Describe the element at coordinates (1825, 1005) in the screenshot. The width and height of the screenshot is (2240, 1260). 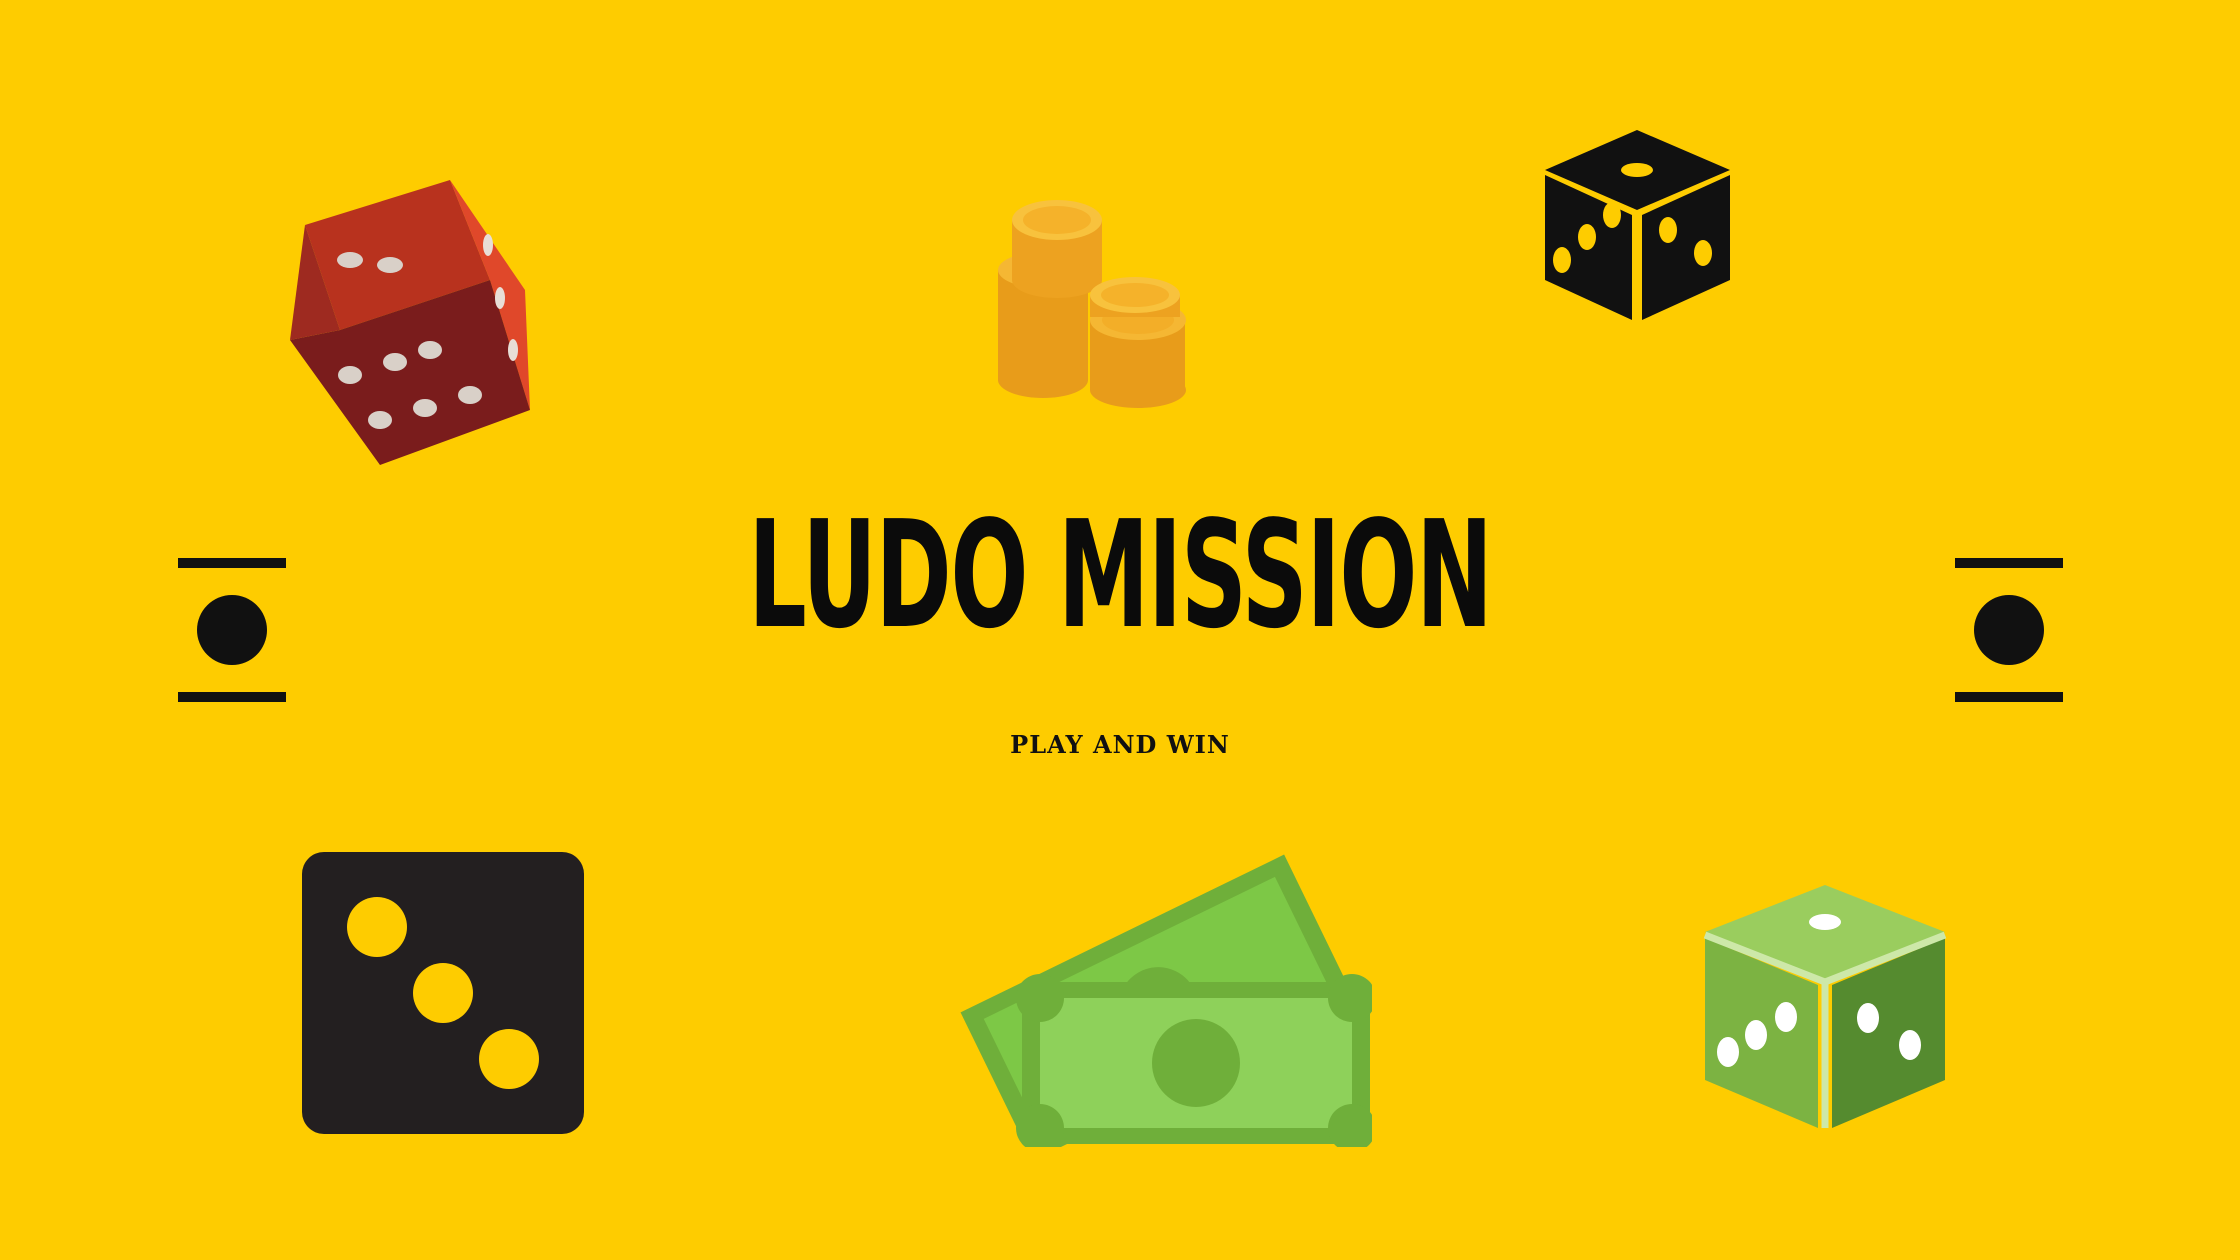
I see `green-3d-die-icon` at that location.